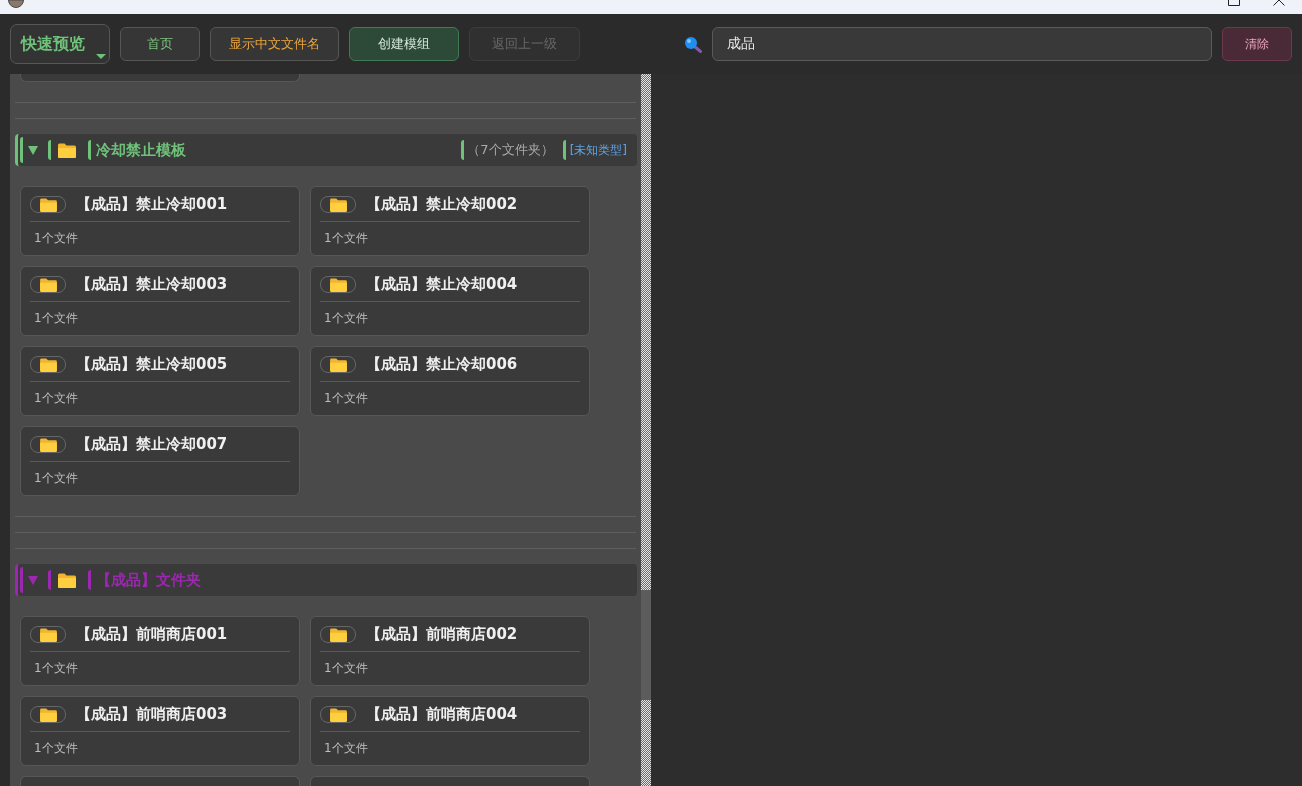 This screenshot has width=1302, height=786. What do you see at coordinates (160, 651) in the screenshot?
I see `folder-card: 【成品】前哨商店001 1个文件` at bounding box center [160, 651].